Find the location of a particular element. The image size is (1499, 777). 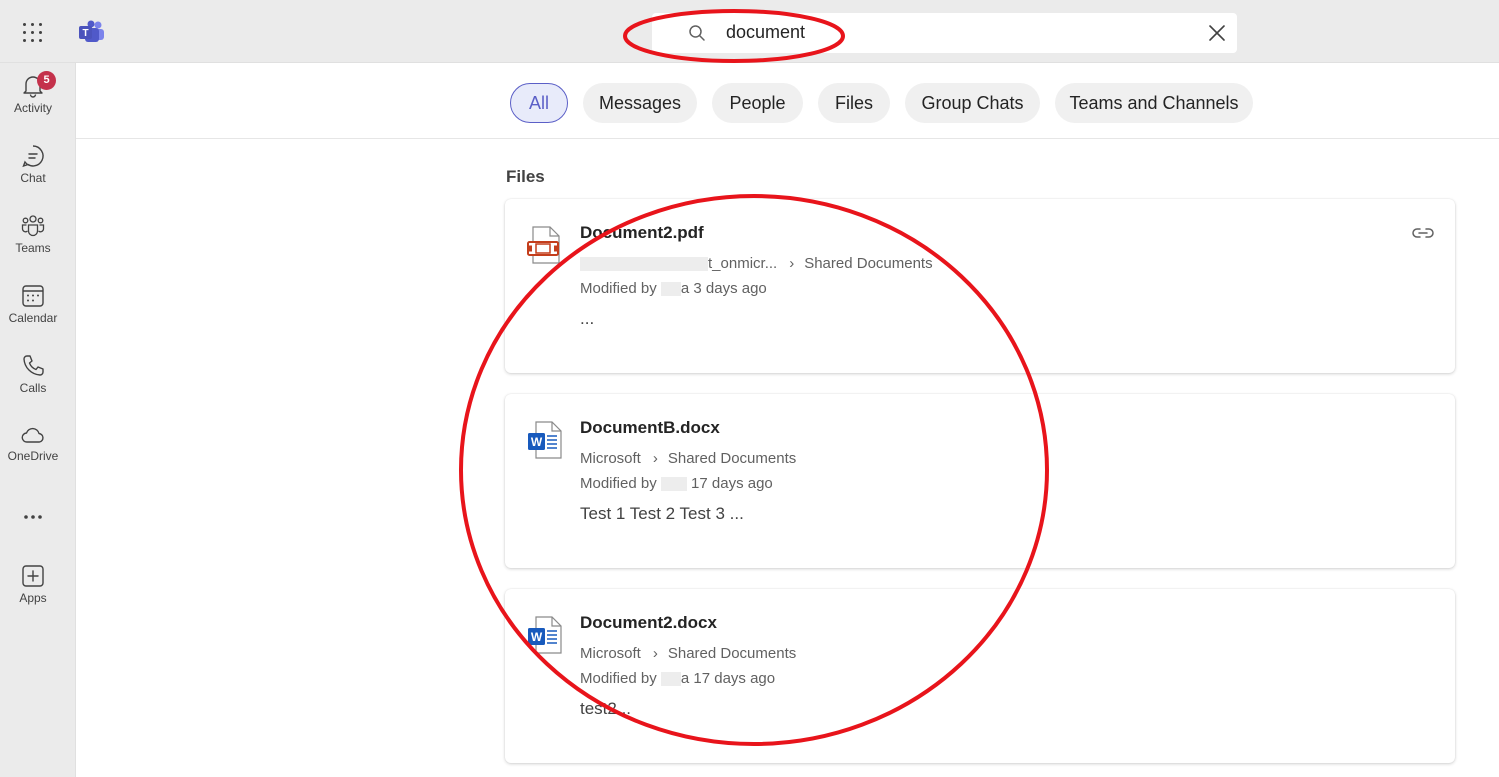

modified-info: a 3 days ago is located at coordinates (723, 288).